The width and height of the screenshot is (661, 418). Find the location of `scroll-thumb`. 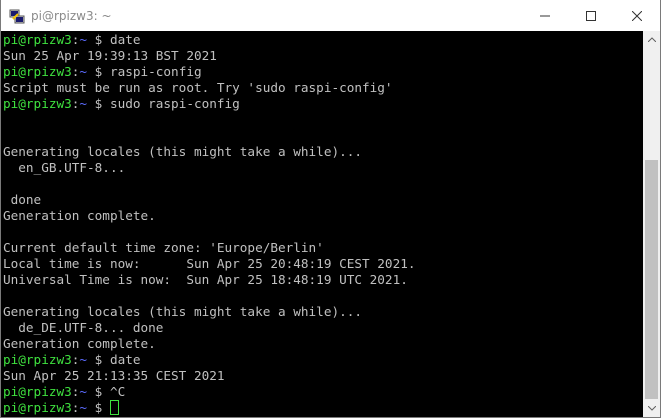

scroll-thumb is located at coordinates (651, 279).